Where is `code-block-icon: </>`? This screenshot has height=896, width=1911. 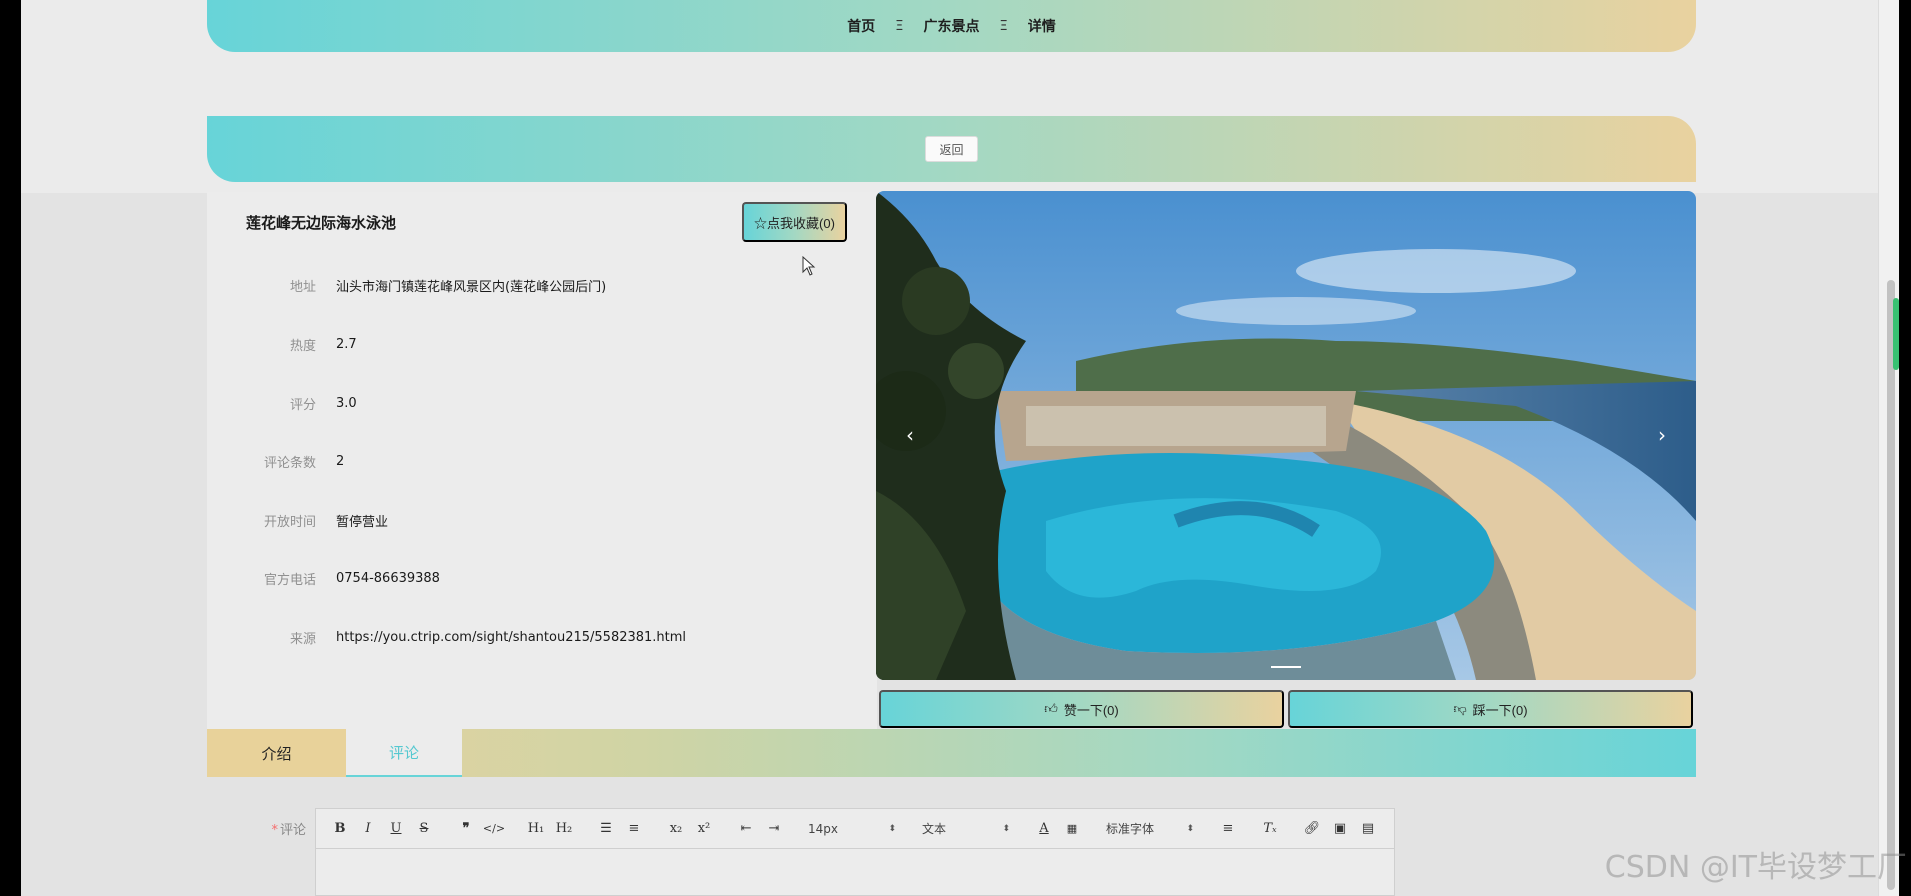 code-block-icon: </> is located at coordinates (494, 829).